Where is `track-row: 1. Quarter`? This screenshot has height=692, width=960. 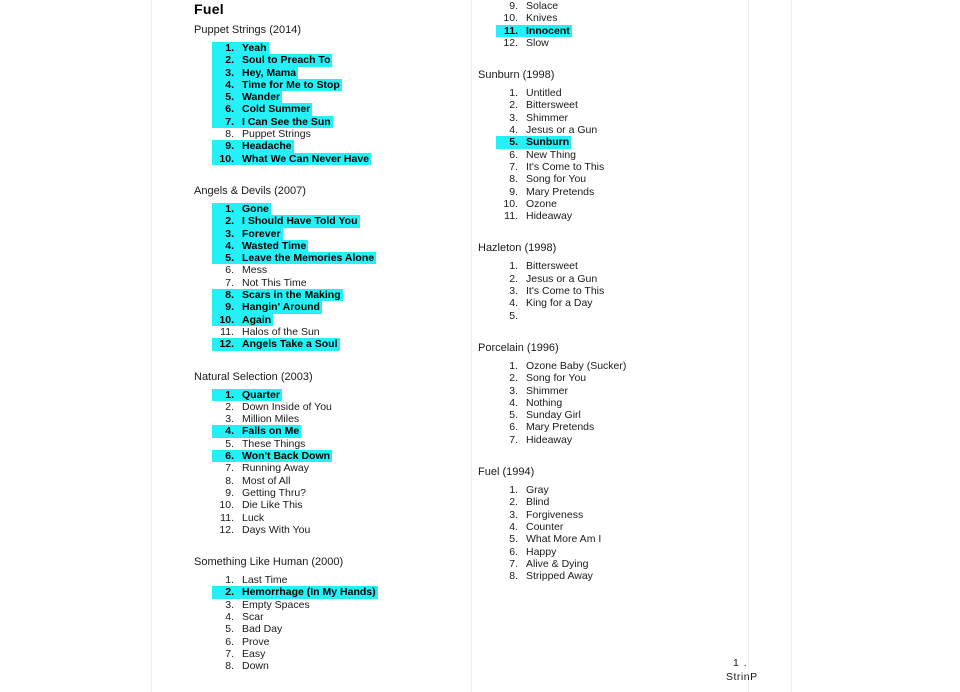 track-row: 1. Quarter is located at coordinates (338, 394).